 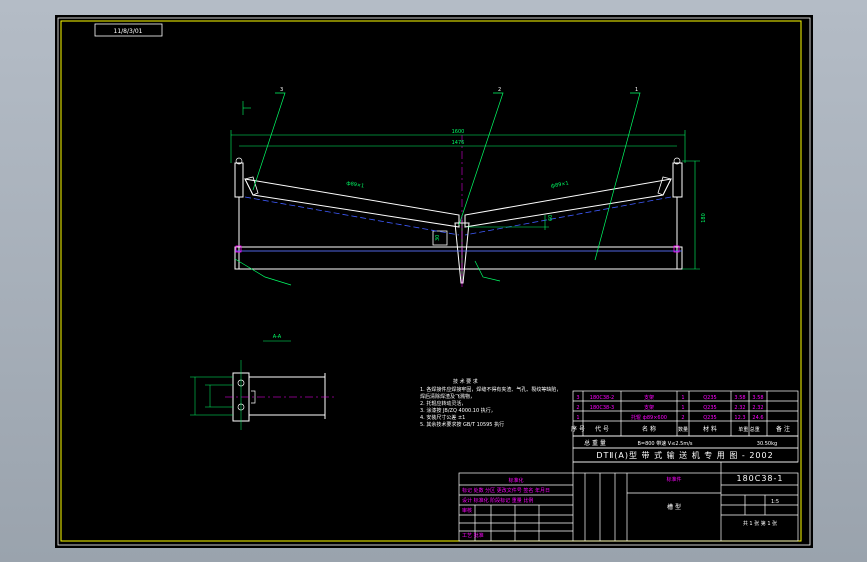 I want to click on part-row-1-code: 180C38-2, so click(x=602, y=398).